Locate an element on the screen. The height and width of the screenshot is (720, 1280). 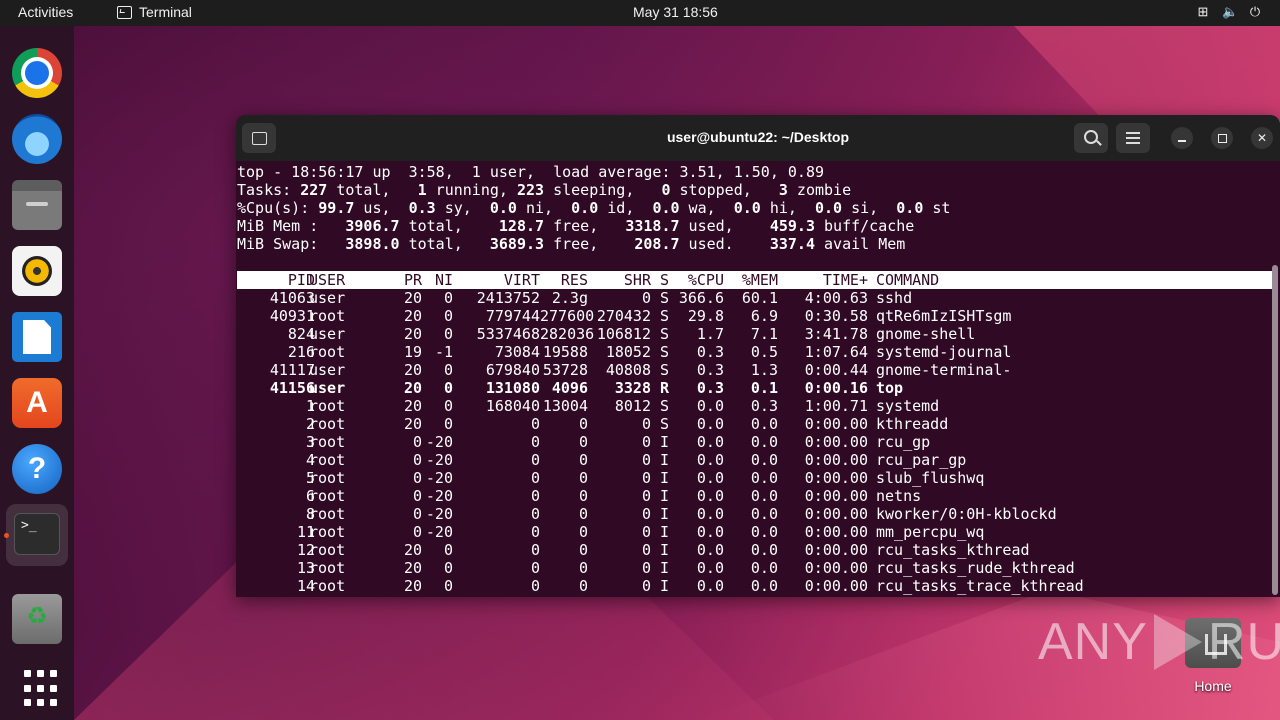
title-bar: user@ubuntu22: ~/Desktop is located at coordinates (758, 138).